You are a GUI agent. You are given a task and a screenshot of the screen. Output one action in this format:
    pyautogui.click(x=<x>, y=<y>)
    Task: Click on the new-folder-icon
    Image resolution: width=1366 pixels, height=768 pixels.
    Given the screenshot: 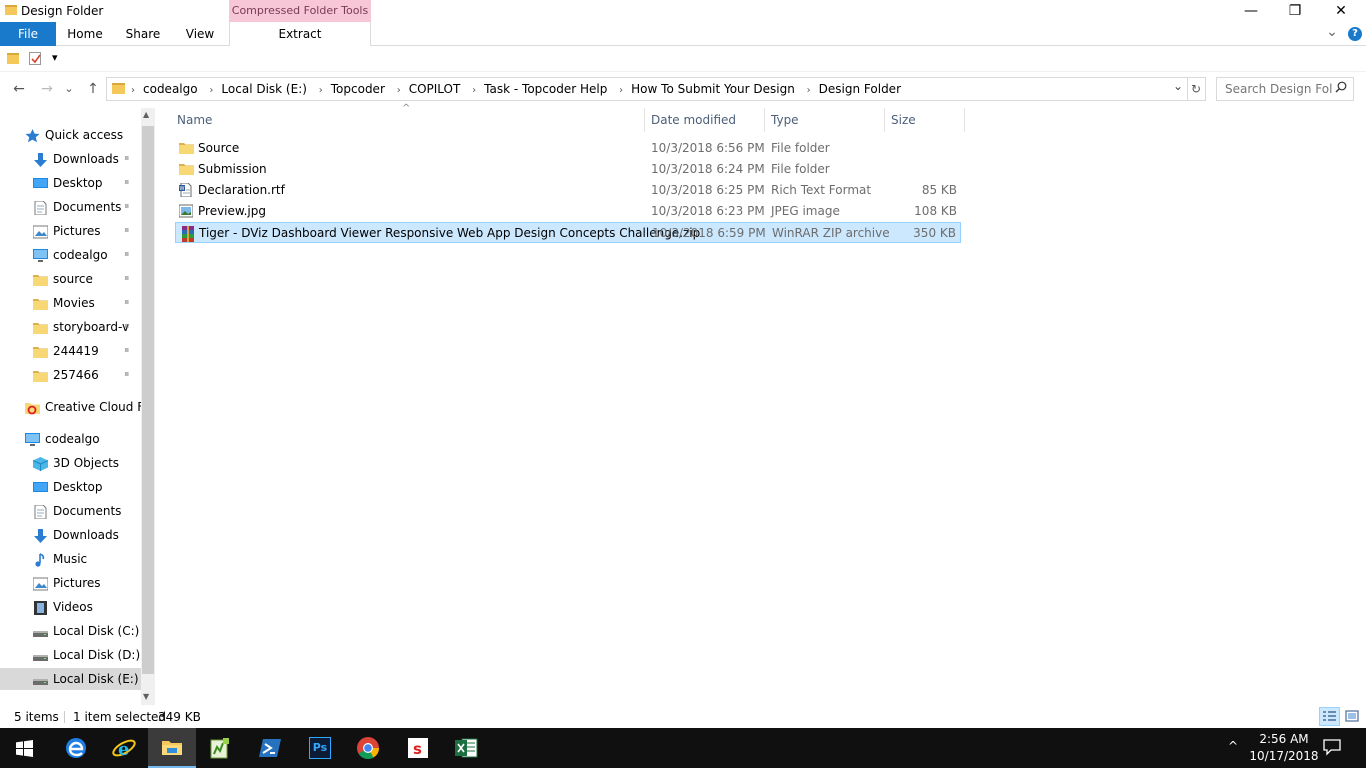 What is the action you would take?
    pyautogui.click(x=13, y=58)
    